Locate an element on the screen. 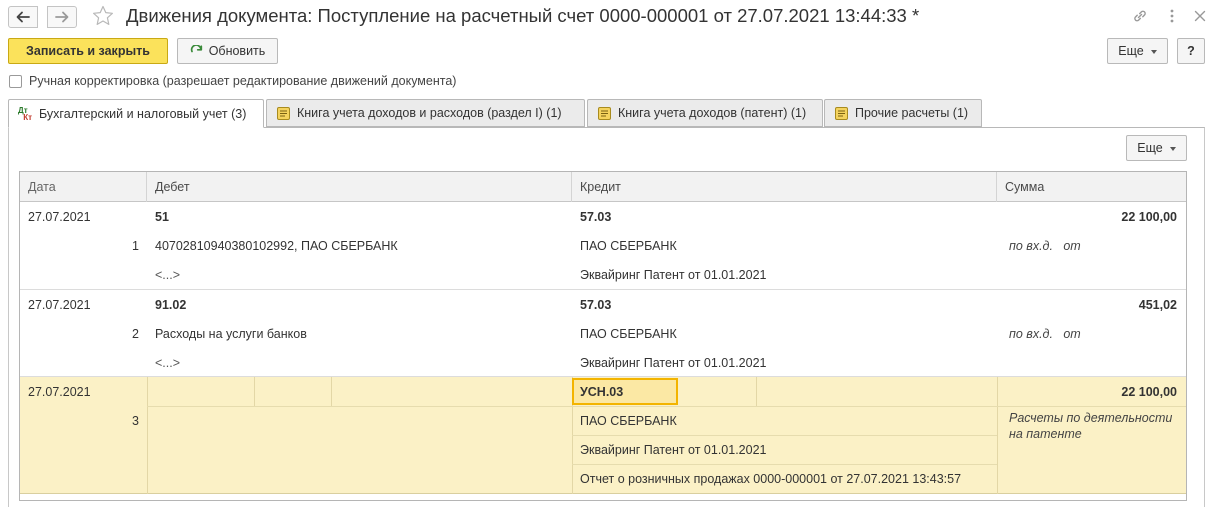  credit-account: УСН.03 is located at coordinates (602, 391).